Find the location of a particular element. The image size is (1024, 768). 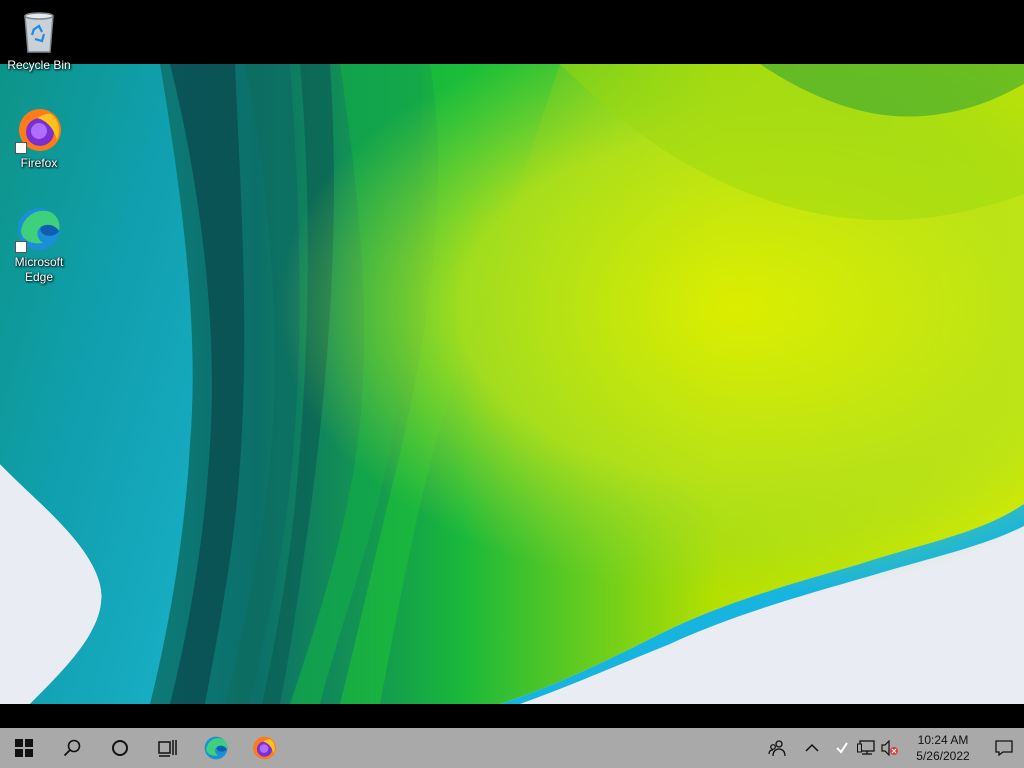

start-button is located at coordinates (24, 748).